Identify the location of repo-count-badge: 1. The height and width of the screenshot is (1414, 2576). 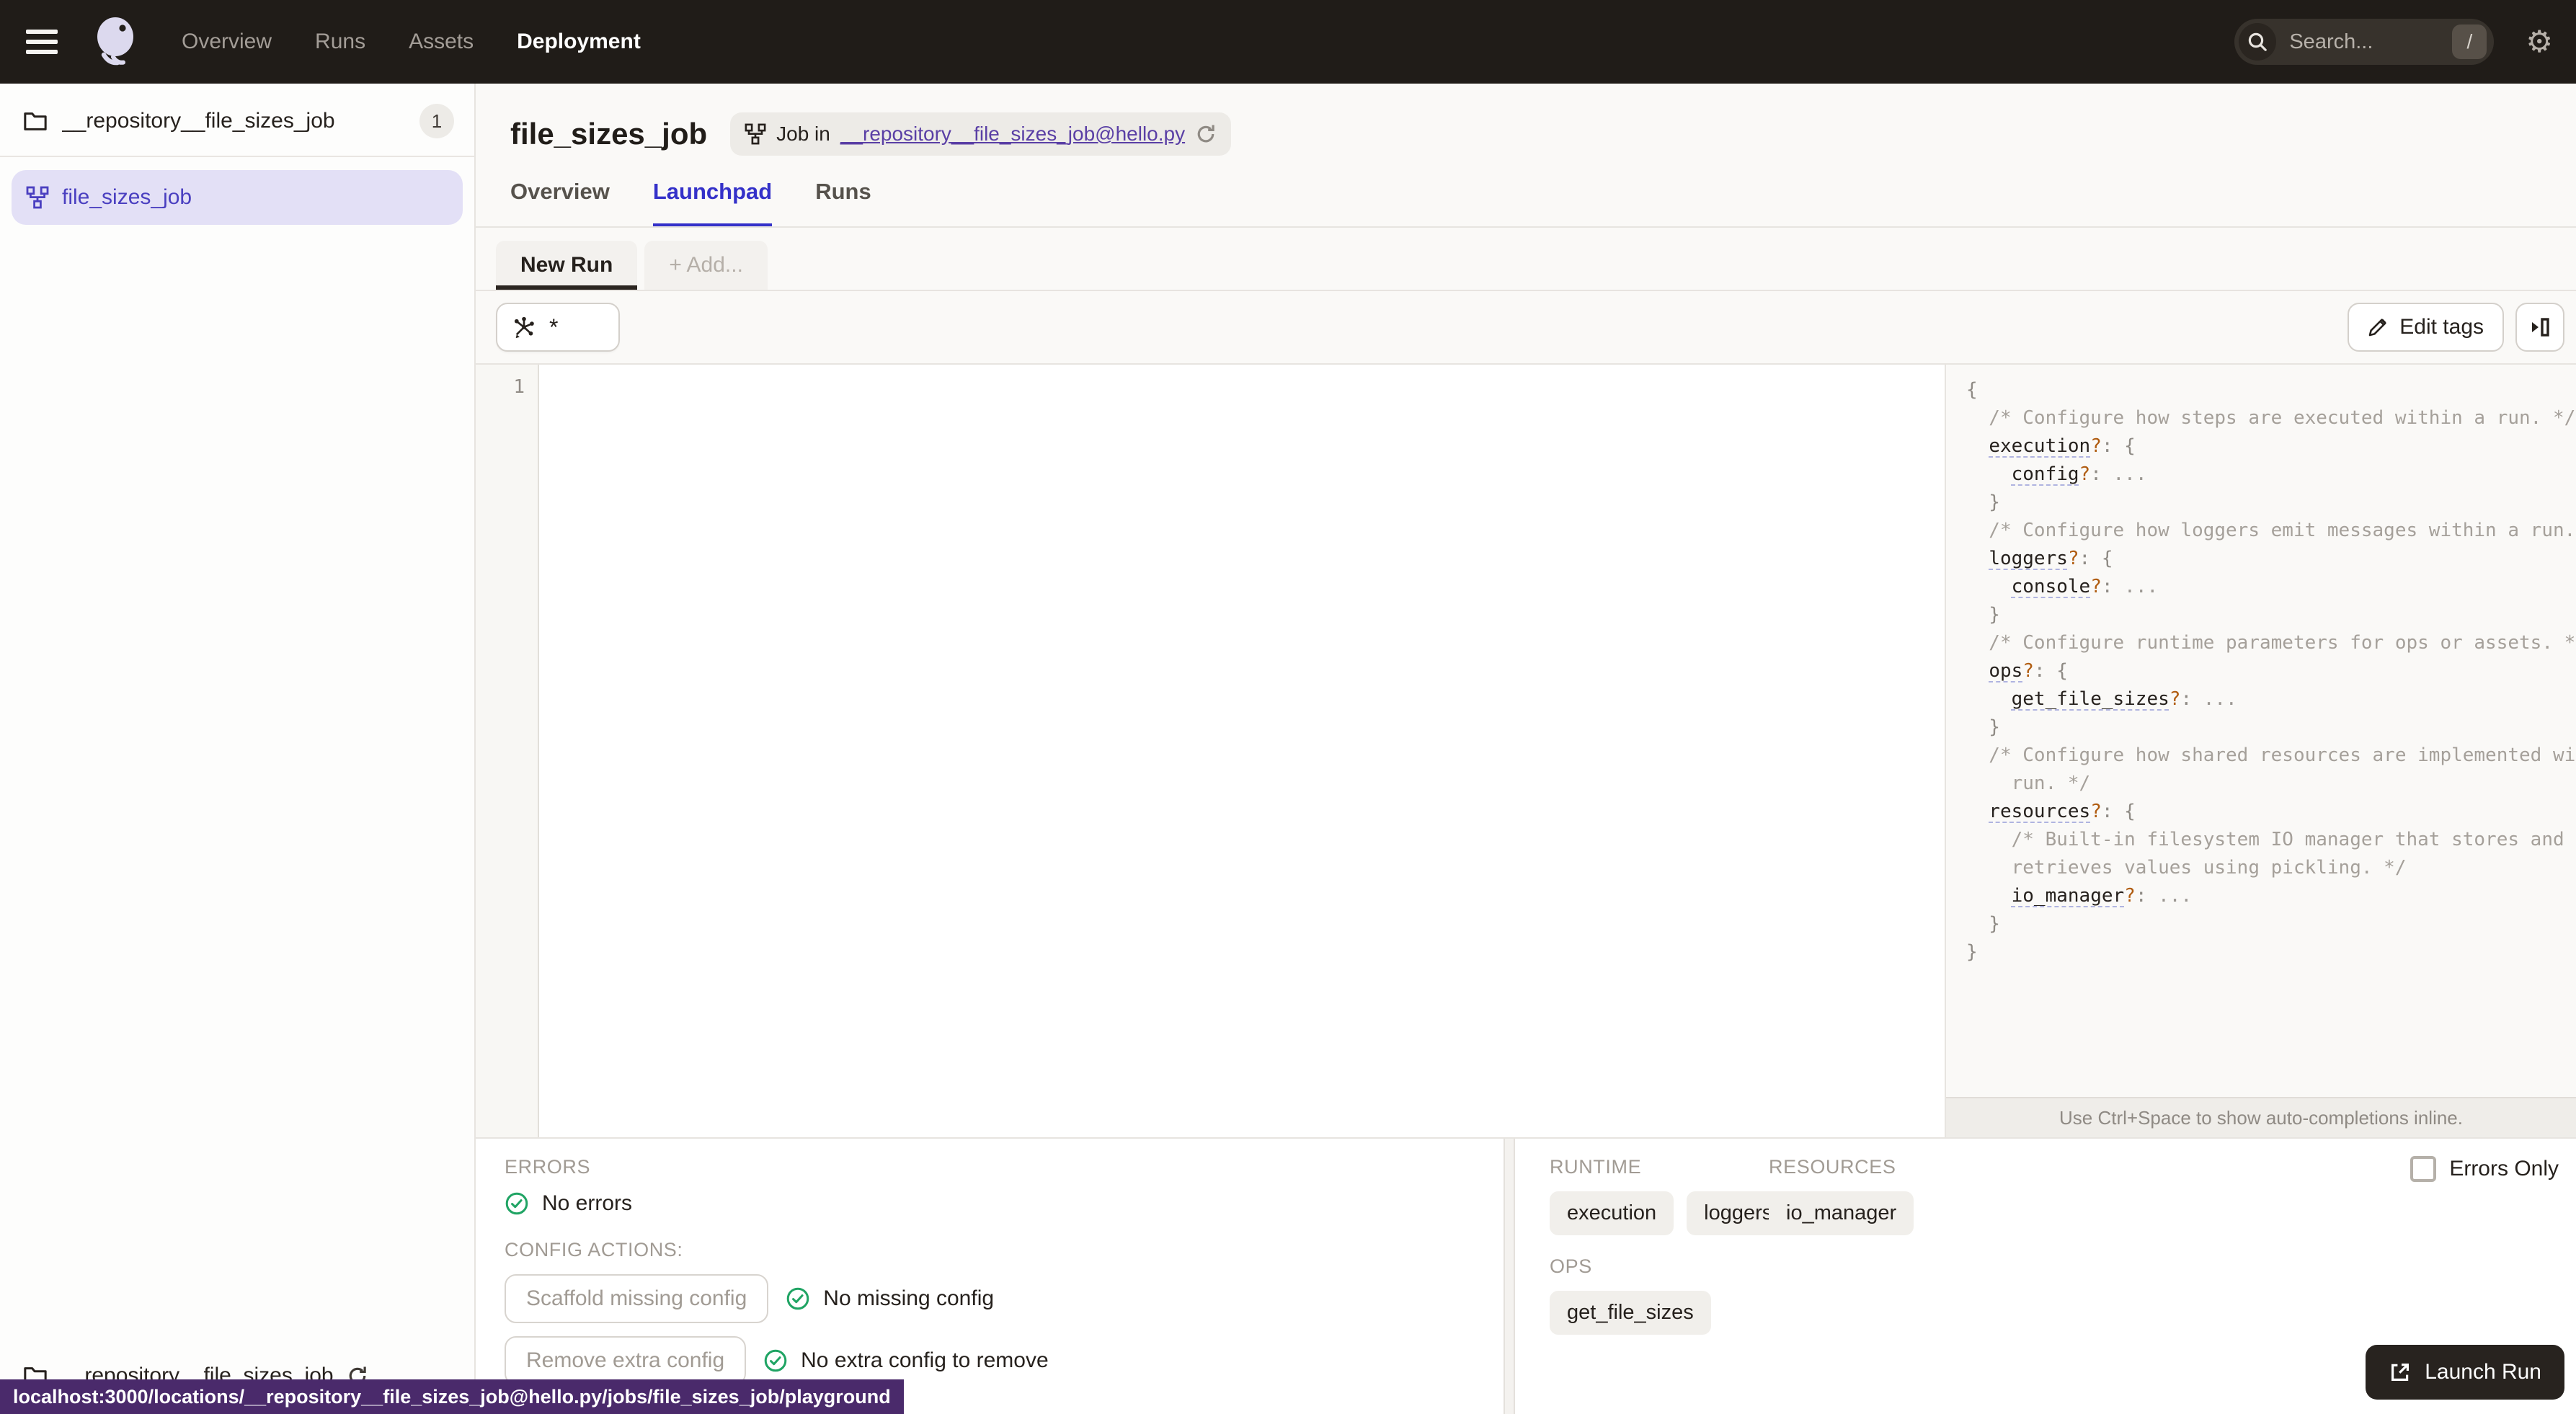
(437, 121).